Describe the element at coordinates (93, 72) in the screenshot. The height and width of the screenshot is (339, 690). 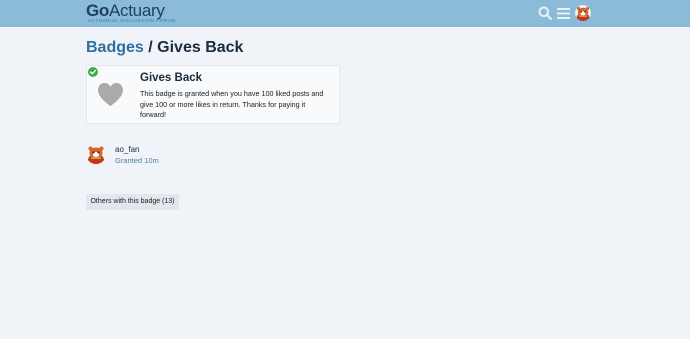
I see `check-circle-icon` at that location.